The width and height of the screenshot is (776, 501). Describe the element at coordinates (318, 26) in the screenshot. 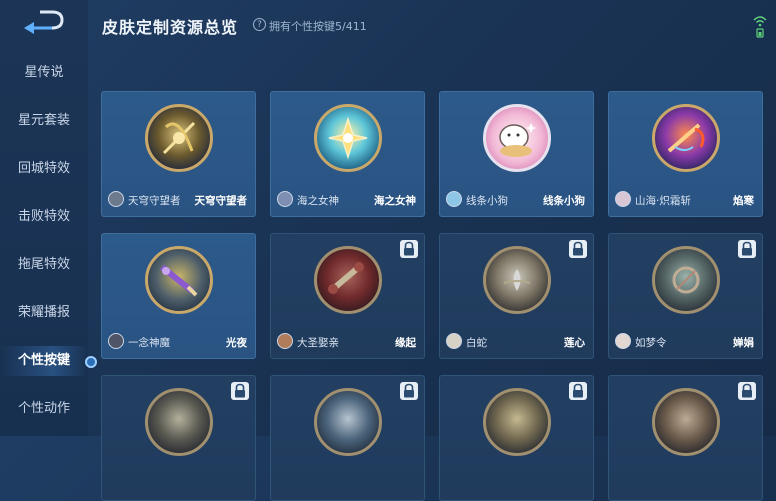

I see `owned-count: 拥有个性按键5/411` at that location.